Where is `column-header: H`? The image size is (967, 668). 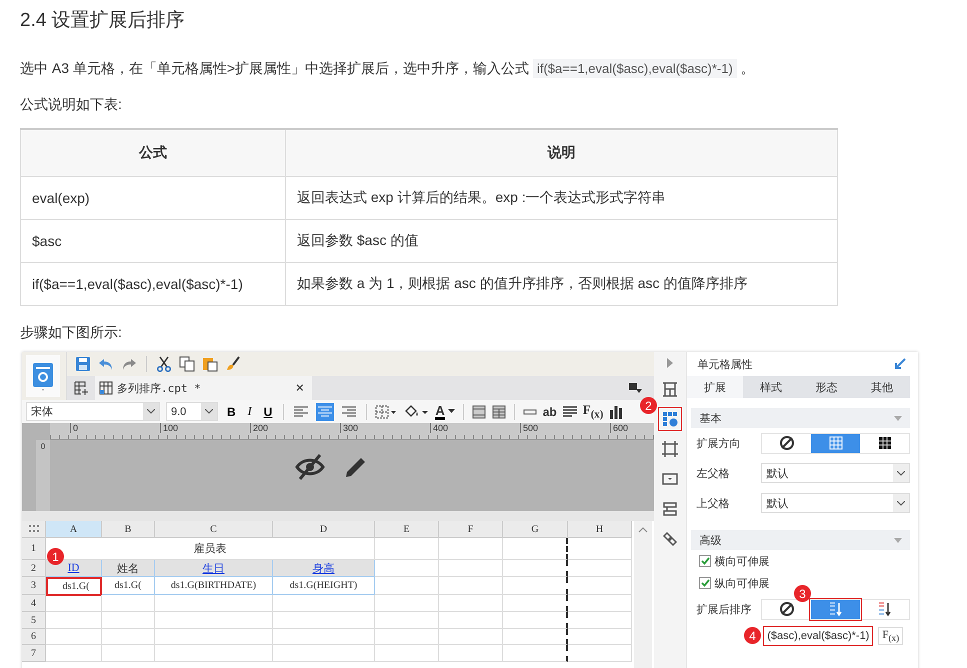 column-header: H is located at coordinates (600, 529).